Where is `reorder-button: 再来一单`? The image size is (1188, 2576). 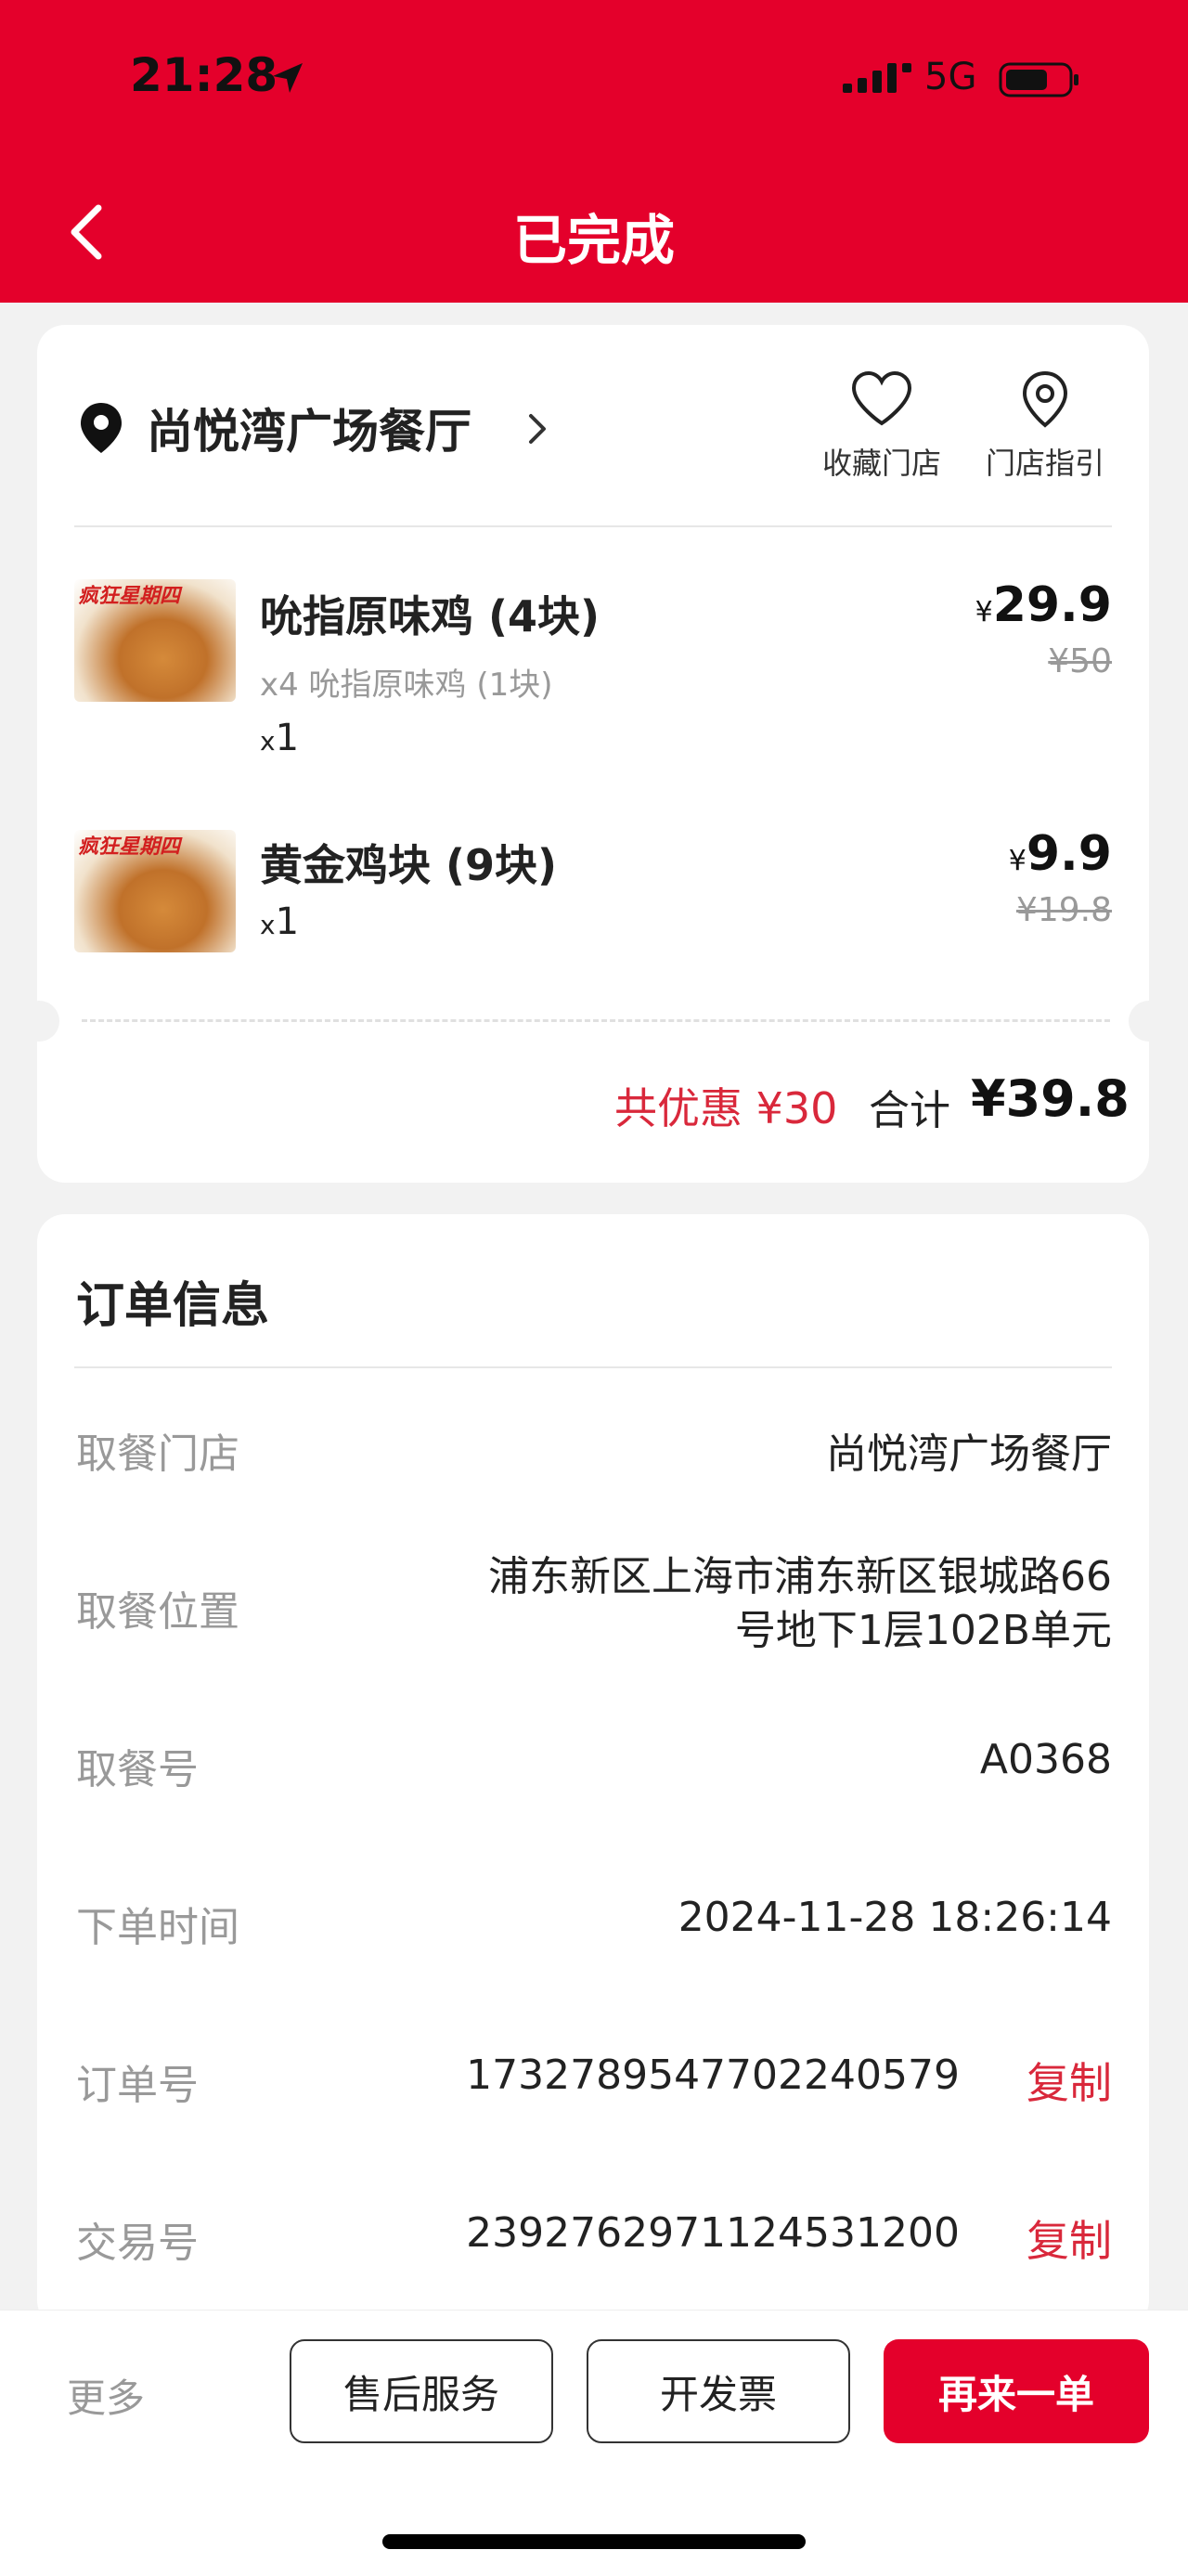 reorder-button: 再来一单 is located at coordinates (1016, 2391).